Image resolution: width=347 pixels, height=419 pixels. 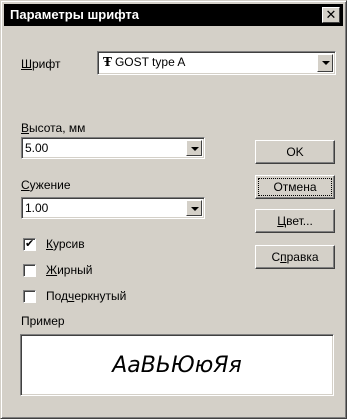 I want to click on narrowing-label-accel: С, so click(x=25, y=185).